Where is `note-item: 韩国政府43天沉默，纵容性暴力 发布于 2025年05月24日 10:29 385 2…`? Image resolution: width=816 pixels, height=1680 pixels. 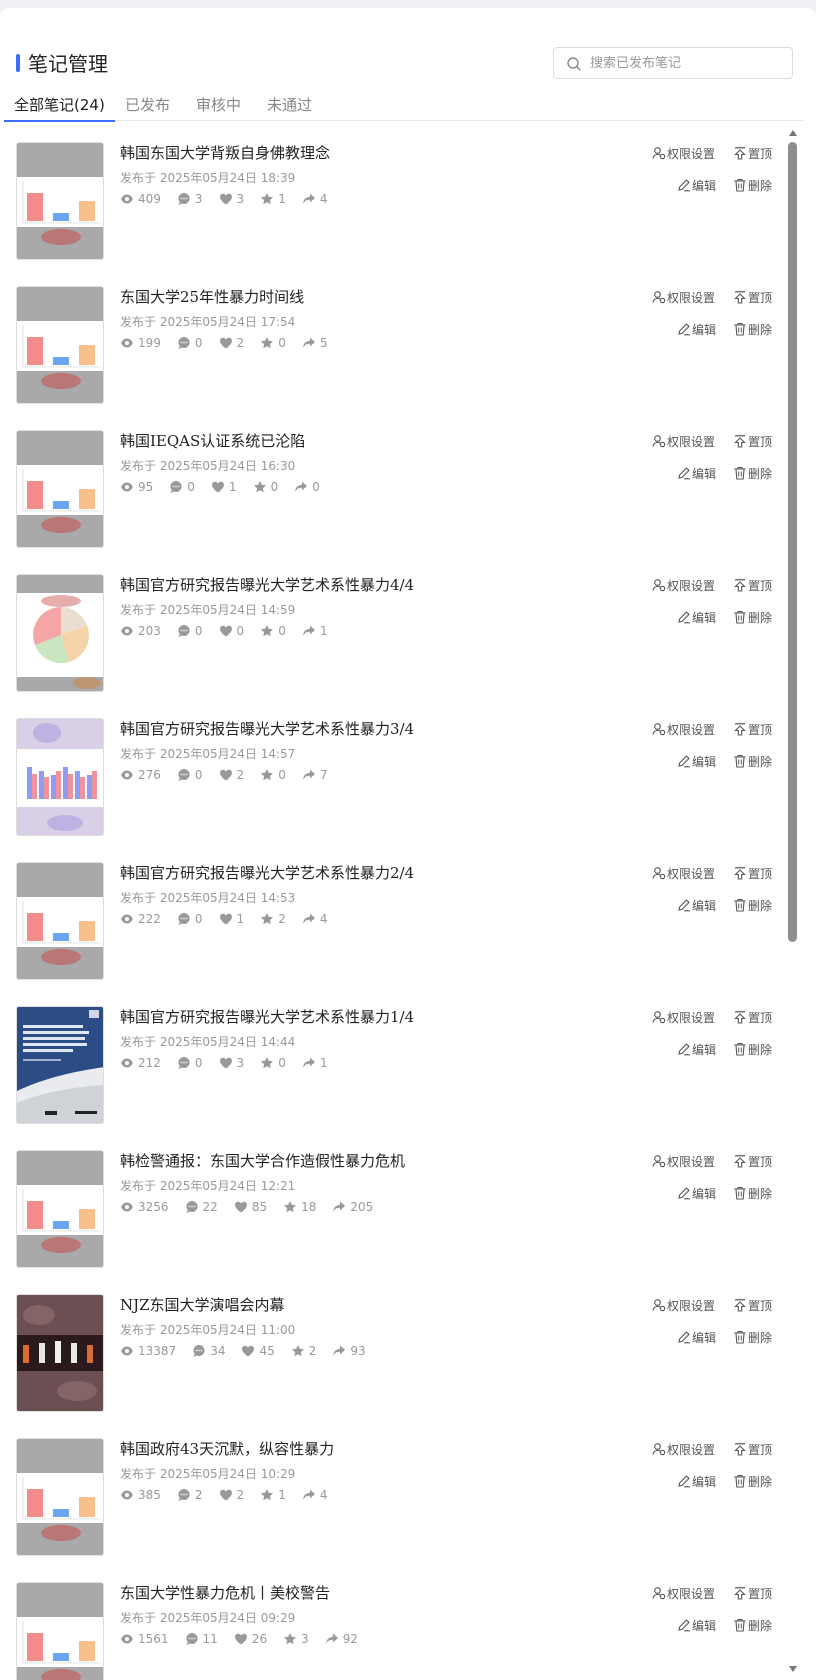 note-item: 韩国政府43天沉默，纵容性暴力 发布于 2025年05月24日 10:29 385 2… is located at coordinates (395, 1500).